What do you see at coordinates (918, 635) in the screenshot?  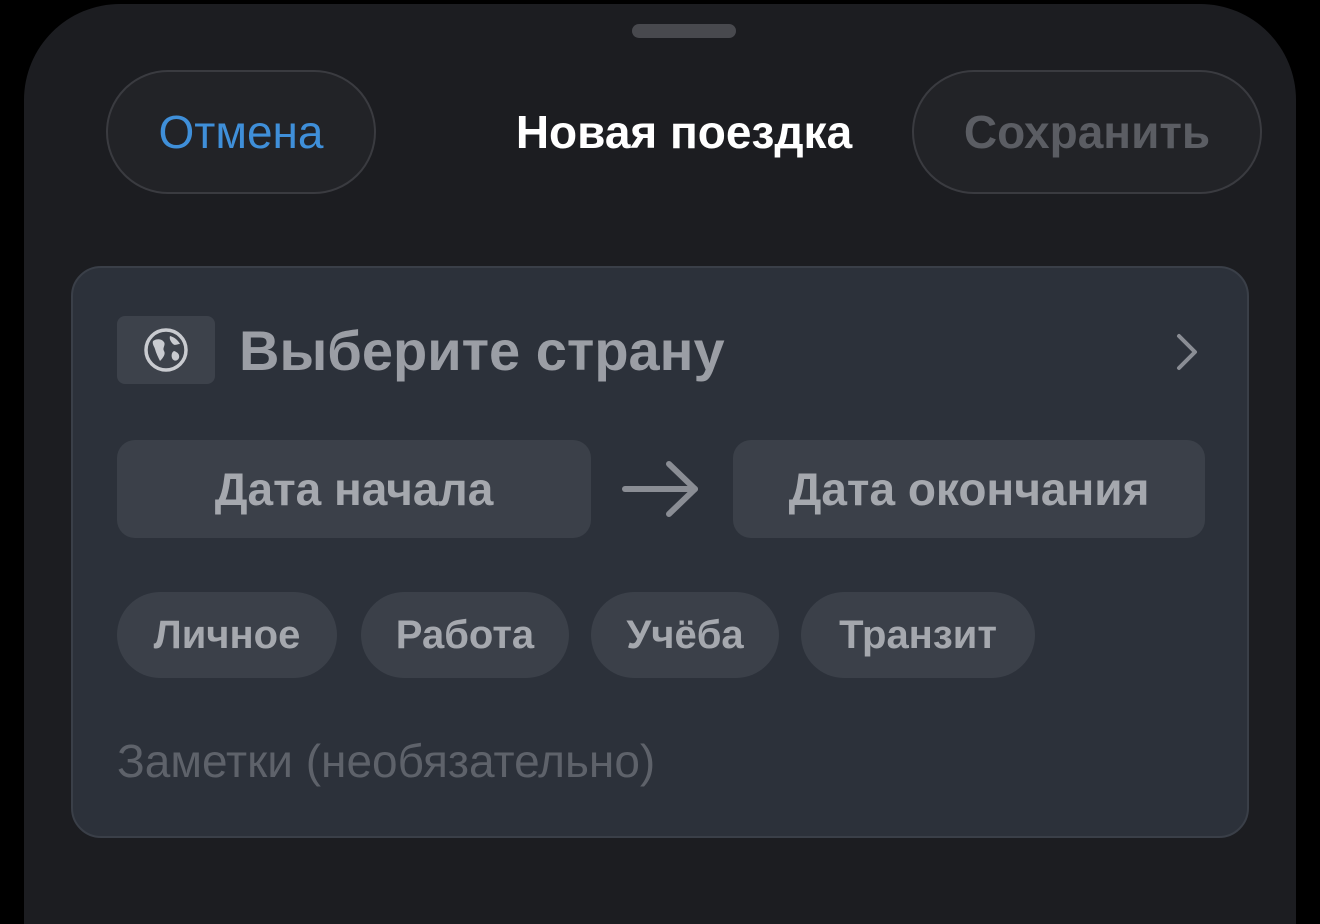 I see `category-chip-transit: Транзит` at bounding box center [918, 635].